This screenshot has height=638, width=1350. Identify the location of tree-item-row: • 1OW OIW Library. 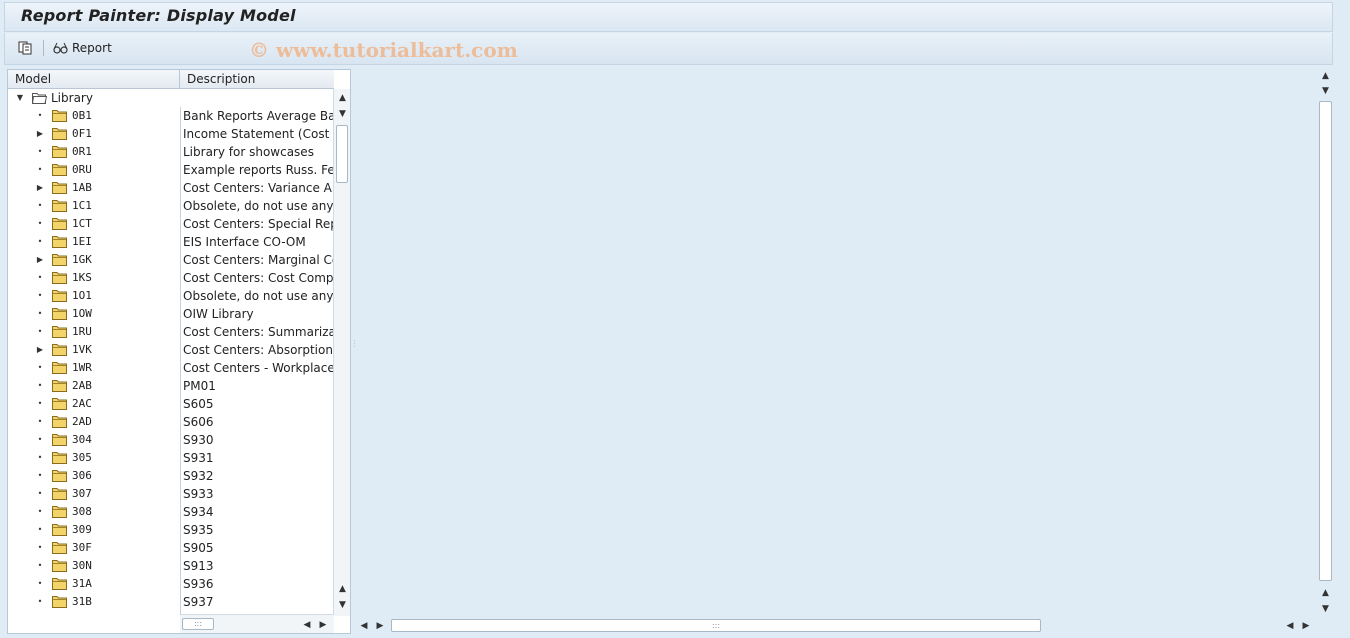
(171, 314).